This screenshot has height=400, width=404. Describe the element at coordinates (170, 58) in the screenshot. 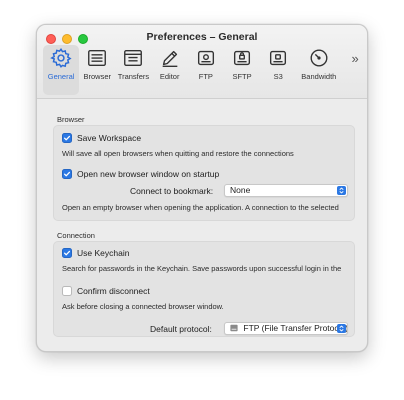

I see `pencil-icon` at that location.